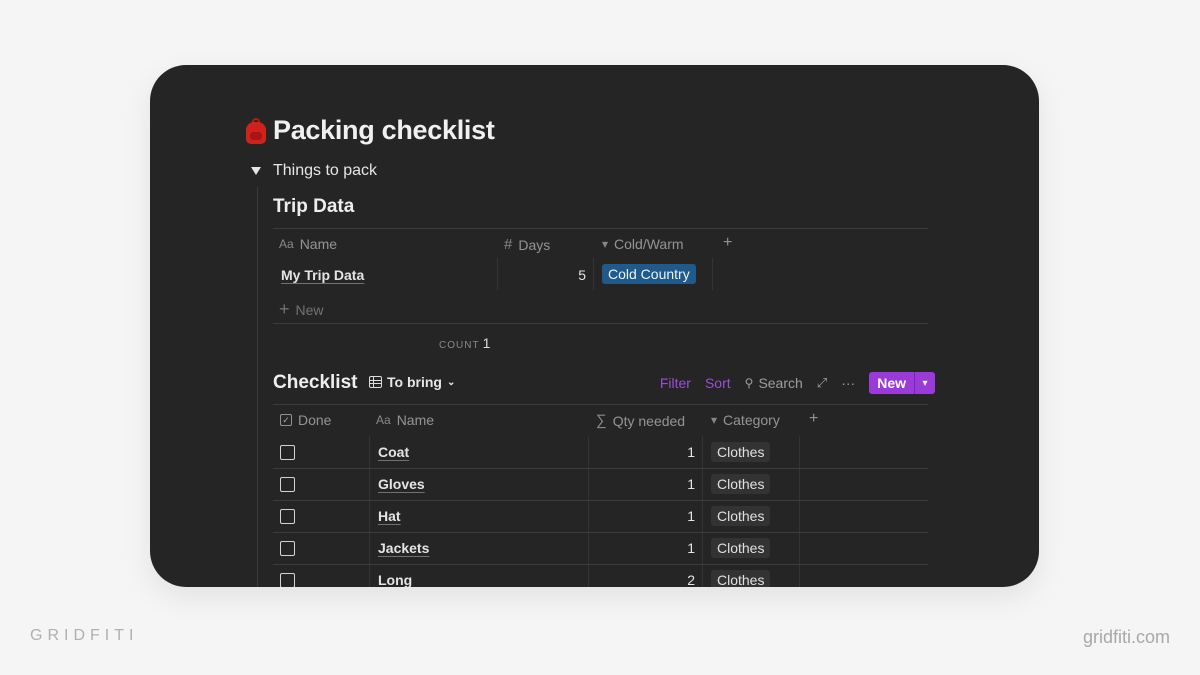  Describe the element at coordinates (286, 420) in the screenshot. I see `checkbox-property-icon: ✓` at that location.